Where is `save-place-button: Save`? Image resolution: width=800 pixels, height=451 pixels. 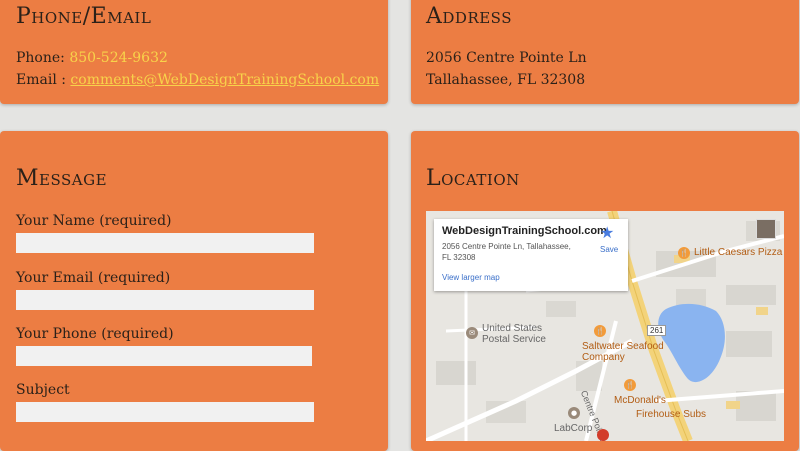 save-place-button: Save is located at coordinates (609, 249).